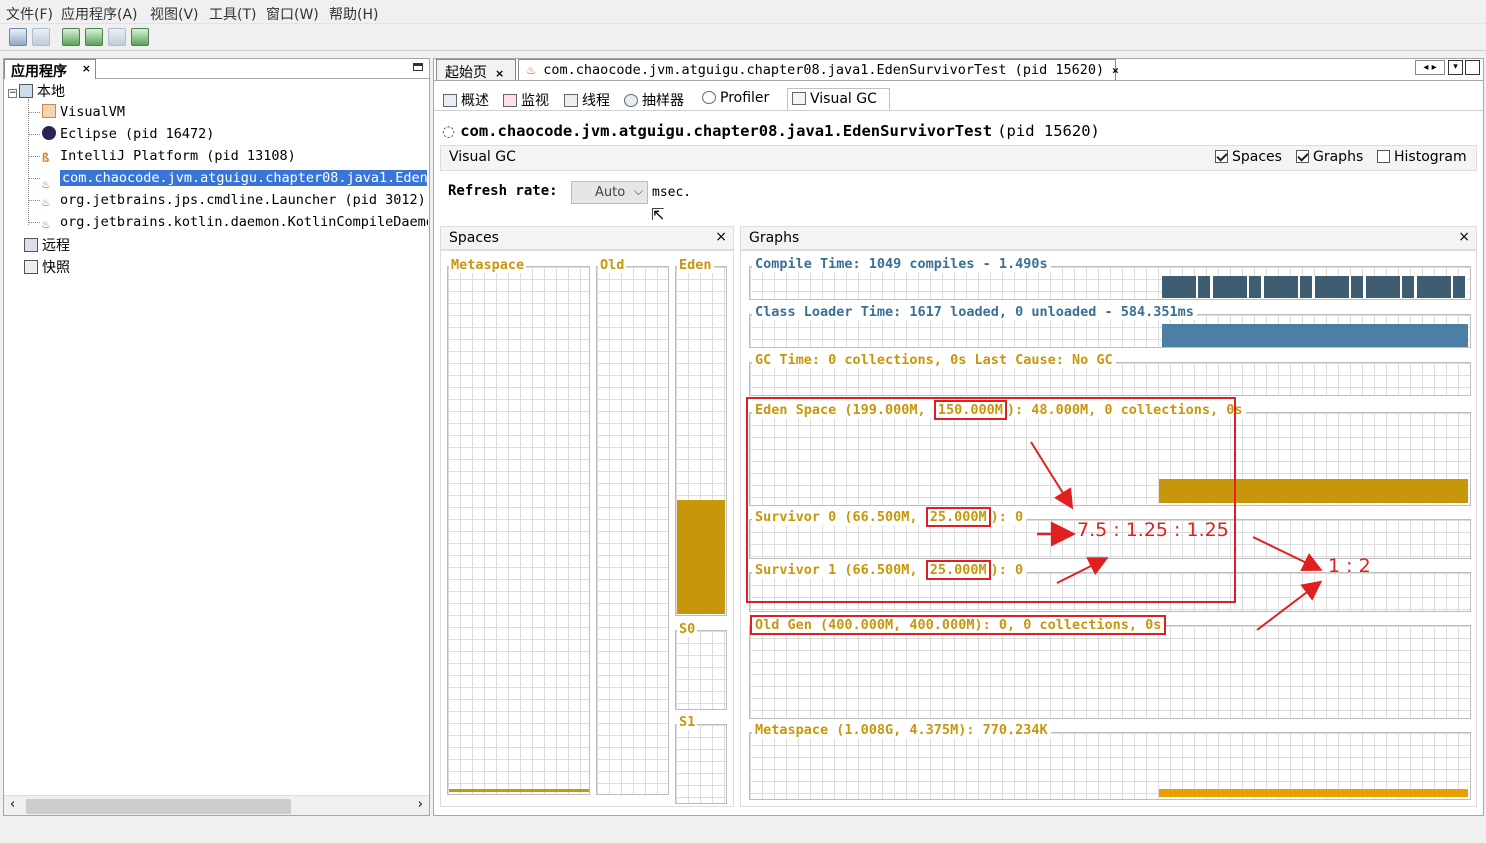 The width and height of the screenshot is (1486, 843). I want to click on menu-view: 视图(V), so click(174, 14).